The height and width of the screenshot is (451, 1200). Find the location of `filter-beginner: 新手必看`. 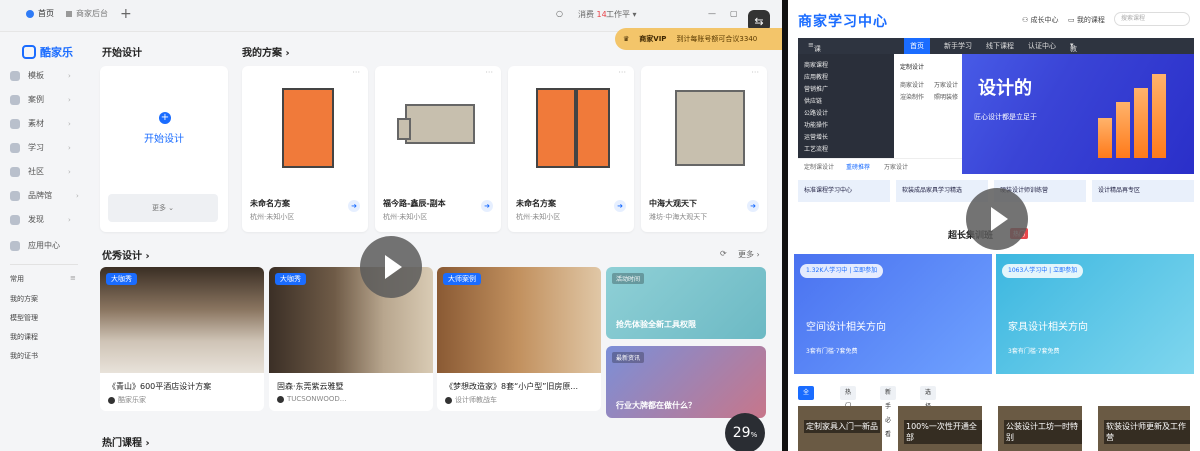

filter-beginner: 新手必看 is located at coordinates (888, 412).